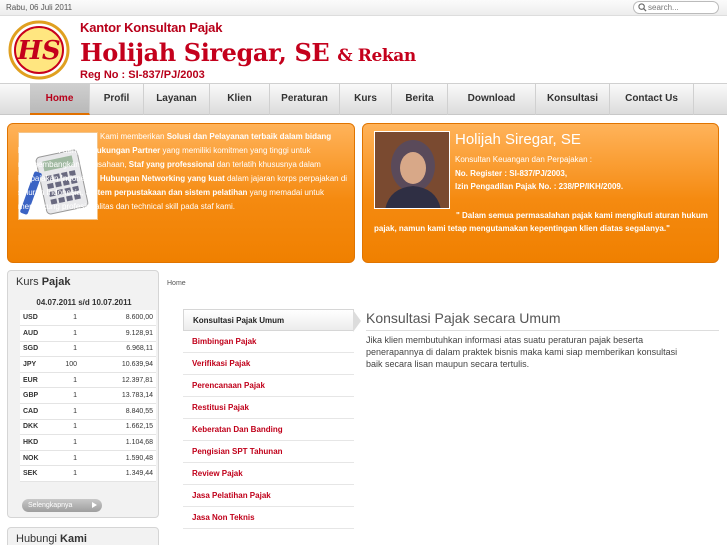  I want to click on brand-rekan: & Rekan, so click(376, 56).